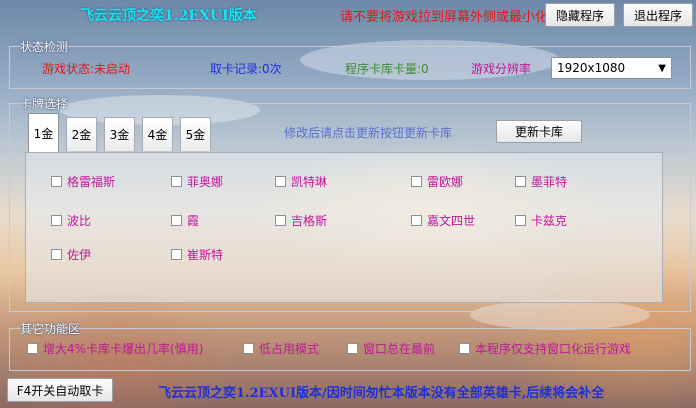 This screenshot has height=408, width=696. I want to click on card-checkbox: 格雷福斯, so click(83, 181).